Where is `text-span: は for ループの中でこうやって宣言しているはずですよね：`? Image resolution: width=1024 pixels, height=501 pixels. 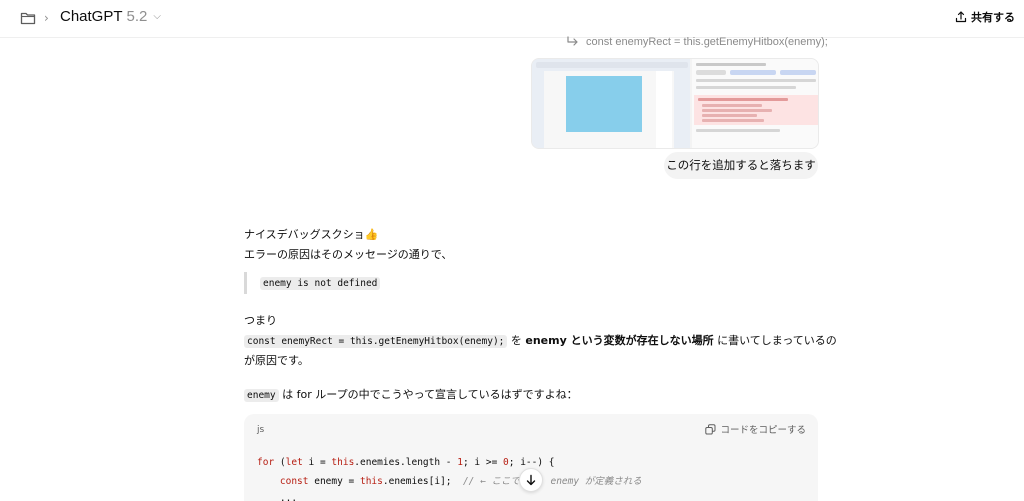 text-span: は for ループの中でこうやって宣言しているはずですよね： is located at coordinates (428, 394).